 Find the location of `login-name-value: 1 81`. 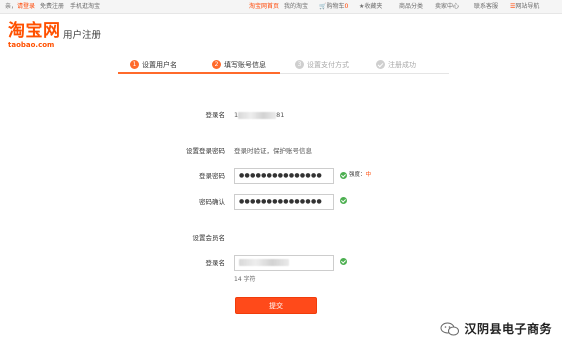

login-name-value: 1 81 is located at coordinates (259, 115).